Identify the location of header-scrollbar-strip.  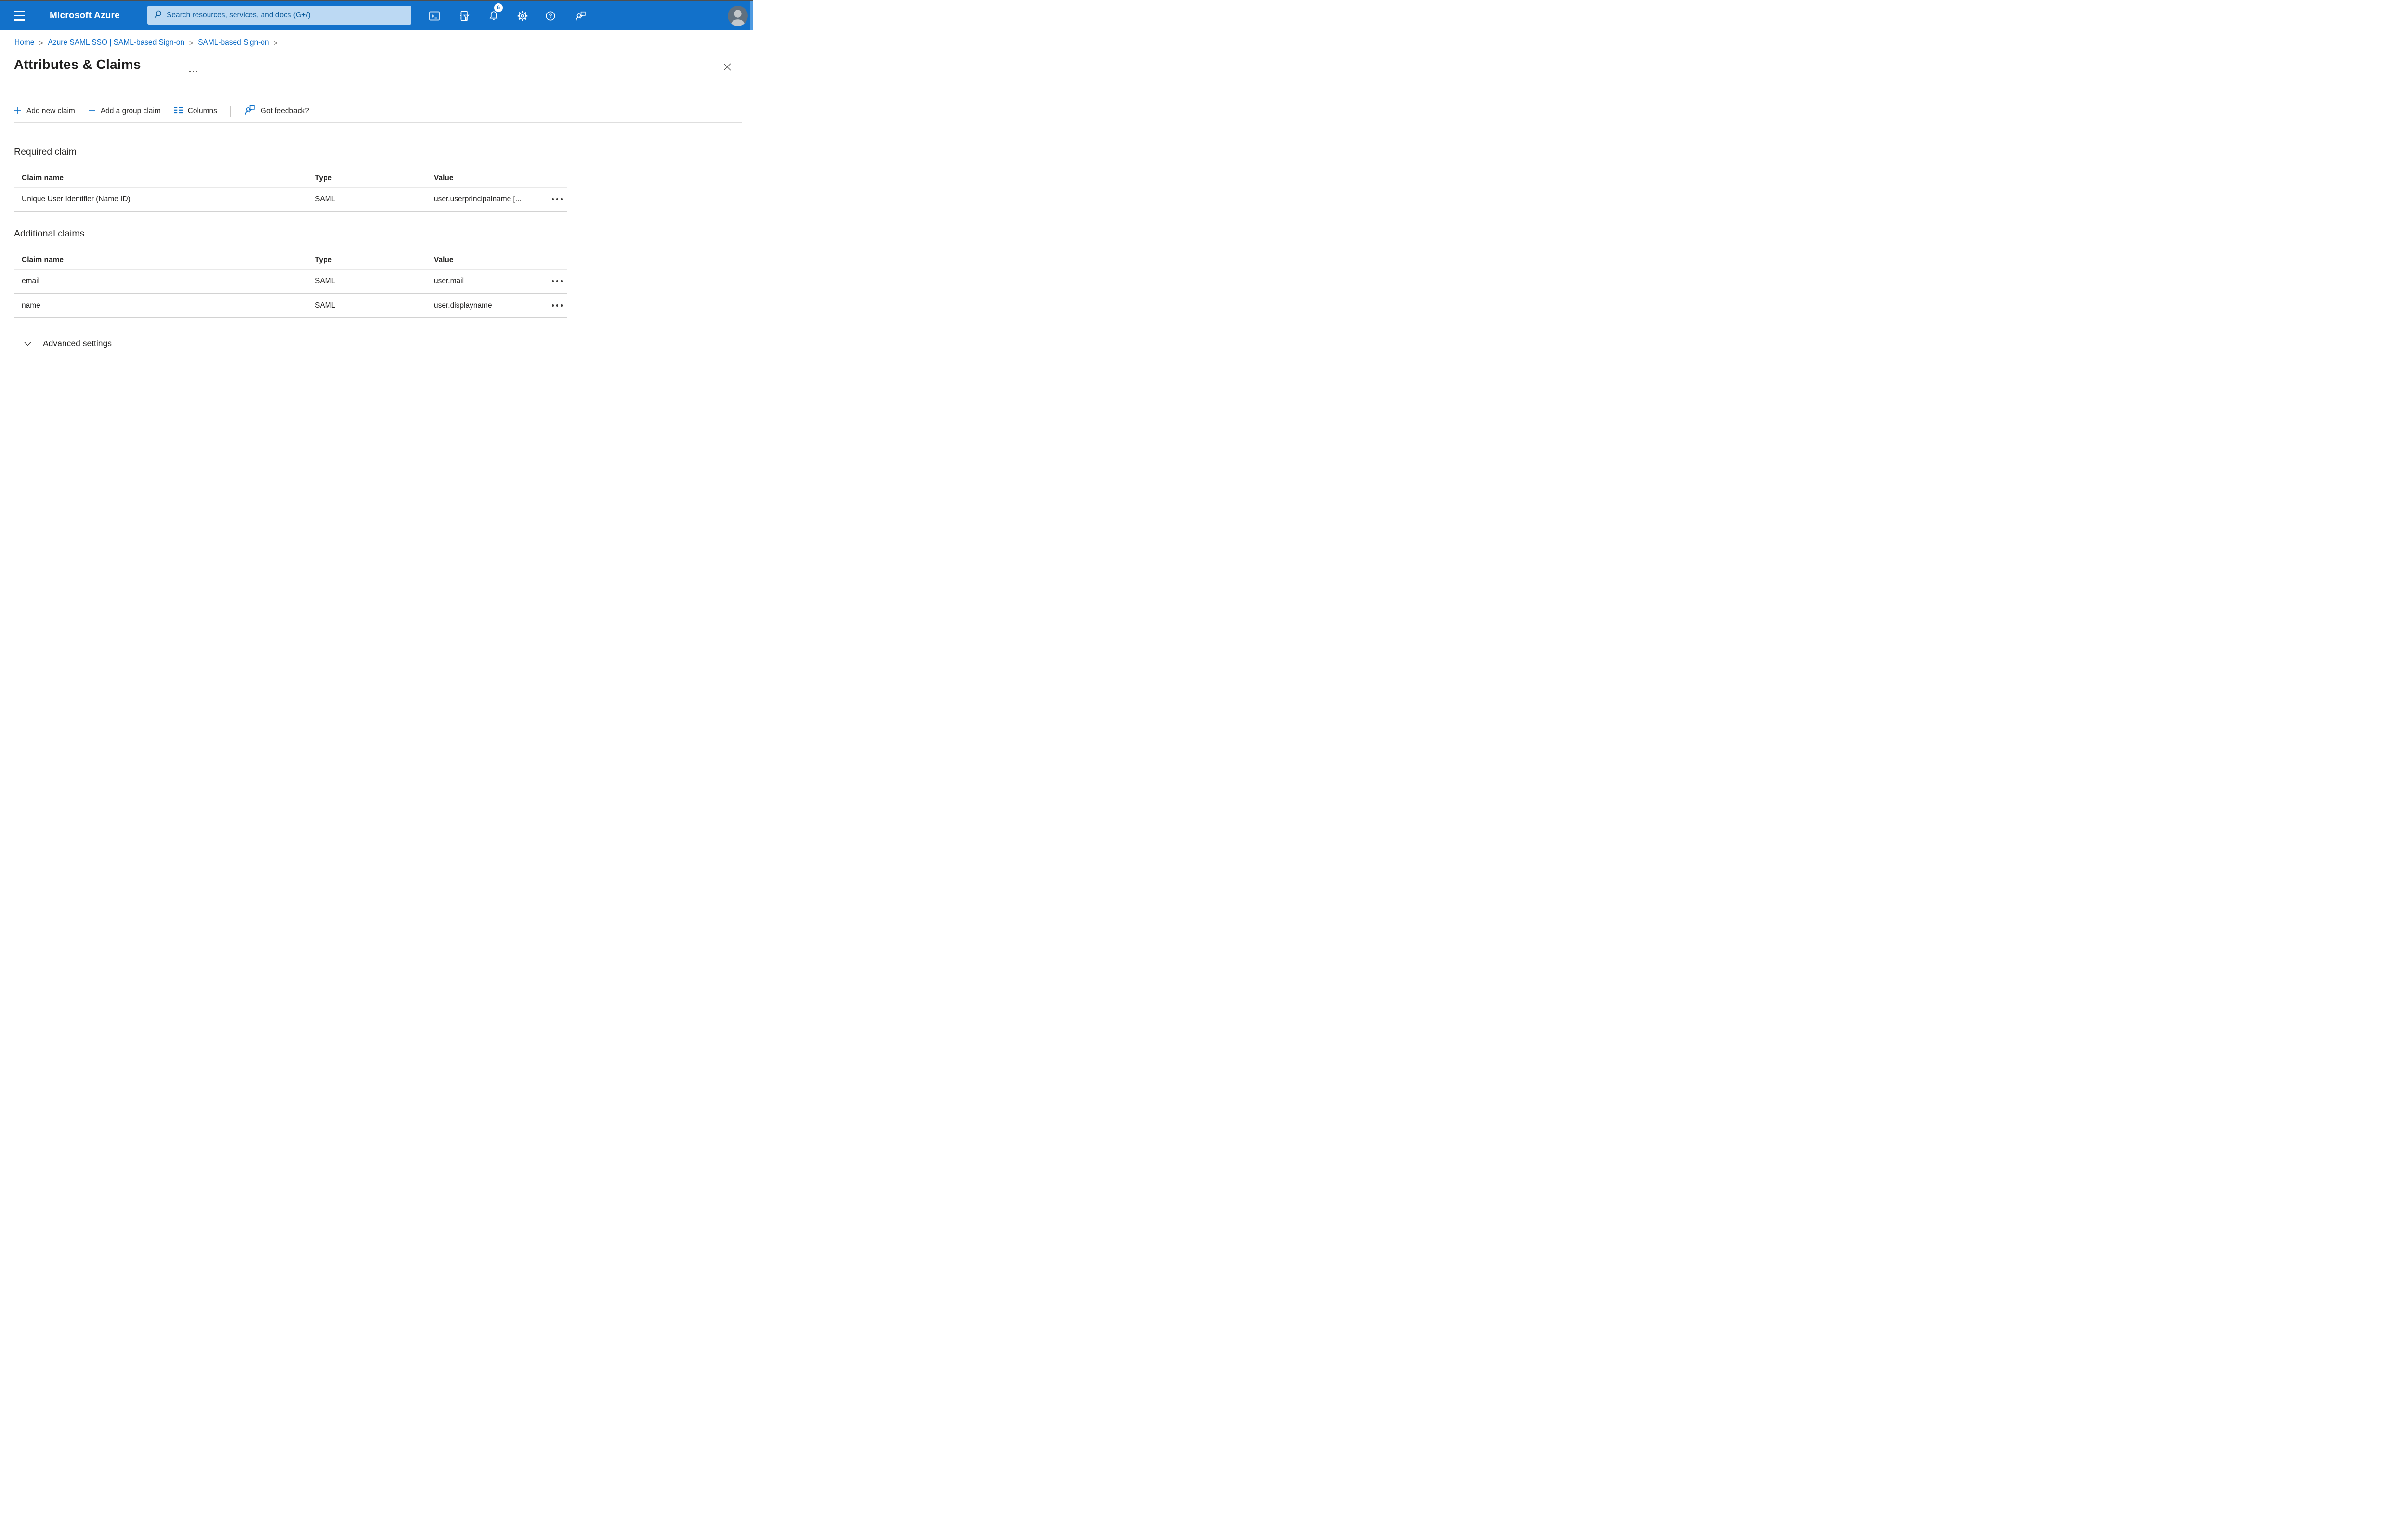
(751, 15).